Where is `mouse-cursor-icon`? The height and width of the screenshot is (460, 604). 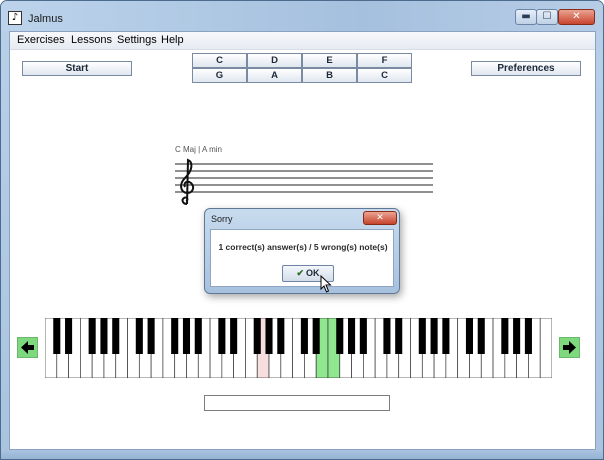
mouse-cursor-icon is located at coordinates (326, 284).